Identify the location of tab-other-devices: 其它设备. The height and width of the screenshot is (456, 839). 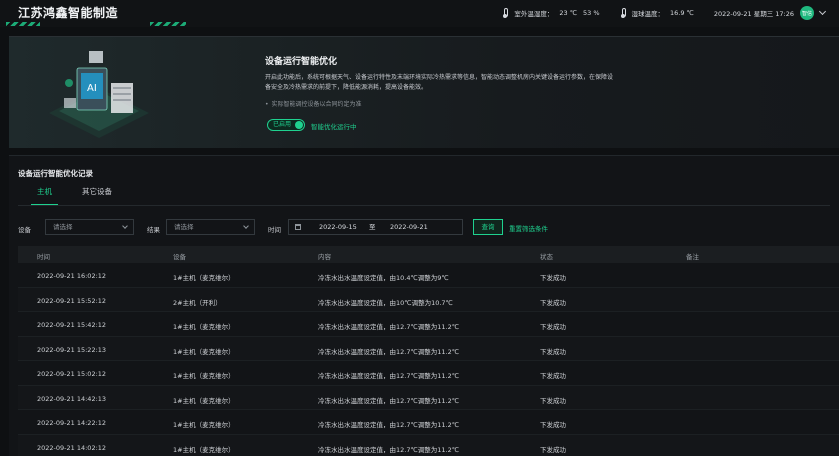
(97, 196).